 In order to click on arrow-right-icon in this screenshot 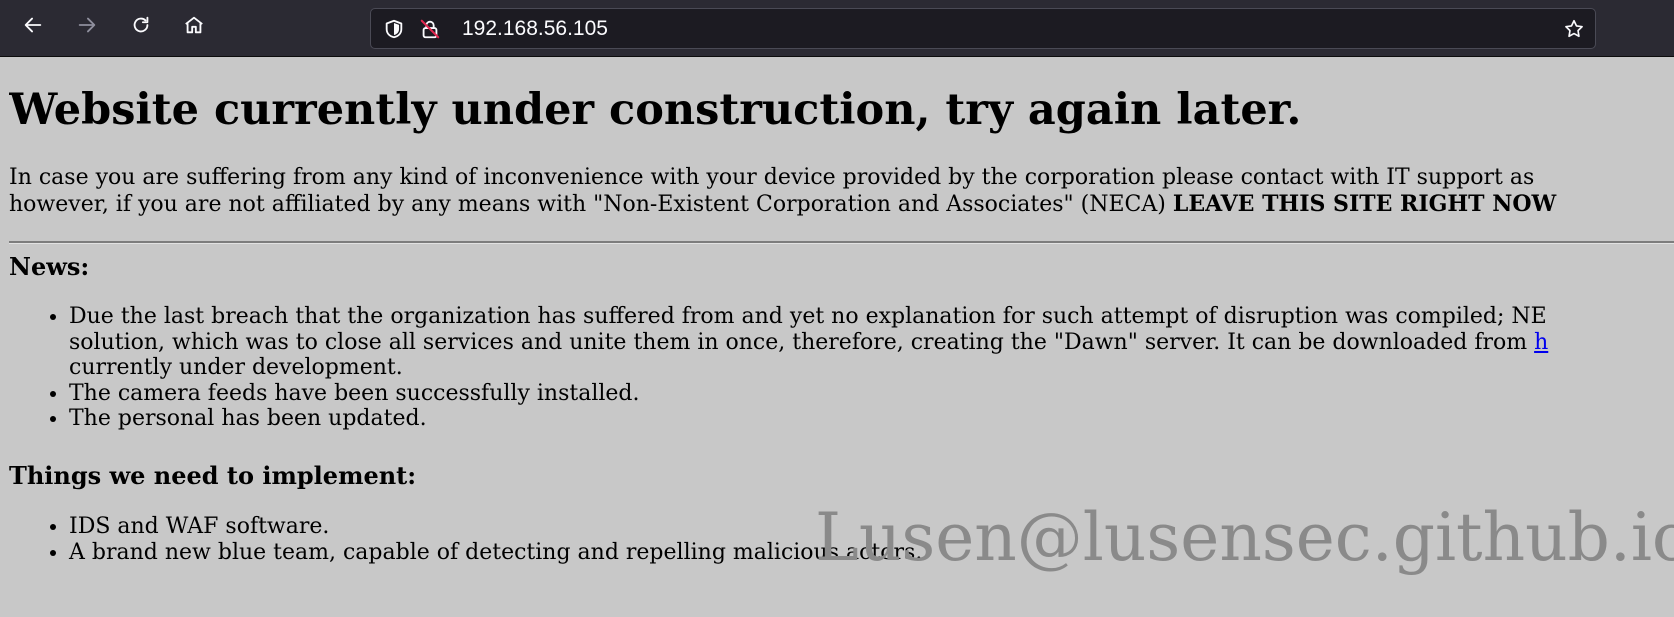, I will do `click(87, 27)`.